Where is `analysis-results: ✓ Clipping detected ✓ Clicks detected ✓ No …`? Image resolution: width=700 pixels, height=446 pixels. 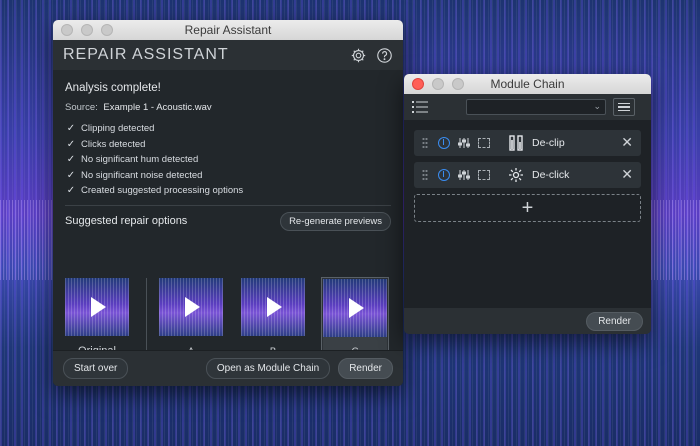
analysis-results: ✓ Clipping detected ✓ Clicks detected ✓ No … is located at coordinates (228, 160).